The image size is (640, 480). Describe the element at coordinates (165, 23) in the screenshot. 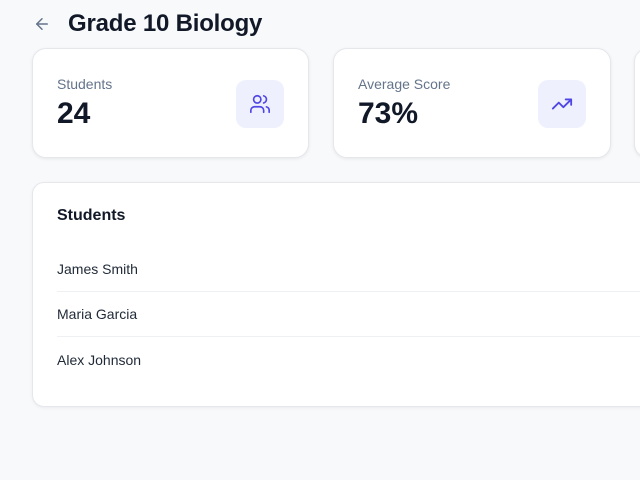

I see `page-title: Grade 10 Biology` at that location.